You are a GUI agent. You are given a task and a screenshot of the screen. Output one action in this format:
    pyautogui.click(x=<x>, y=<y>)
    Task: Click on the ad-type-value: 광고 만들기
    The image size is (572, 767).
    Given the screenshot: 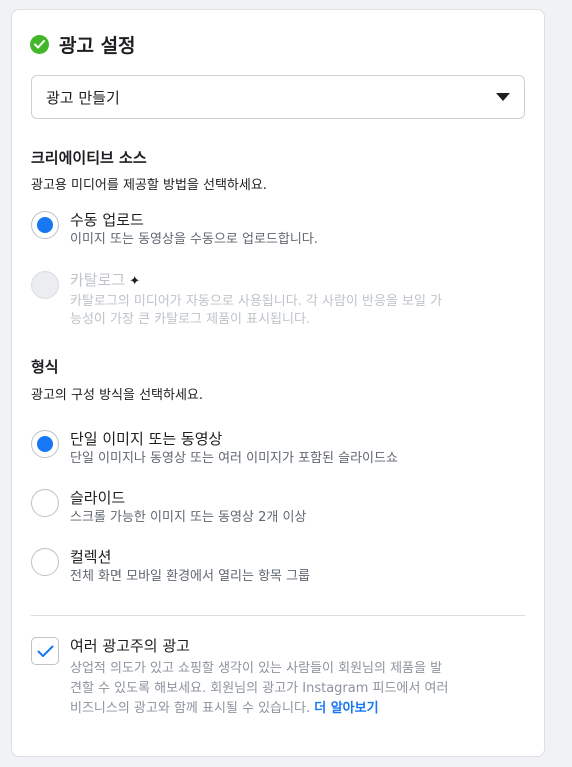 What is the action you would take?
    pyautogui.click(x=83, y=97)
    